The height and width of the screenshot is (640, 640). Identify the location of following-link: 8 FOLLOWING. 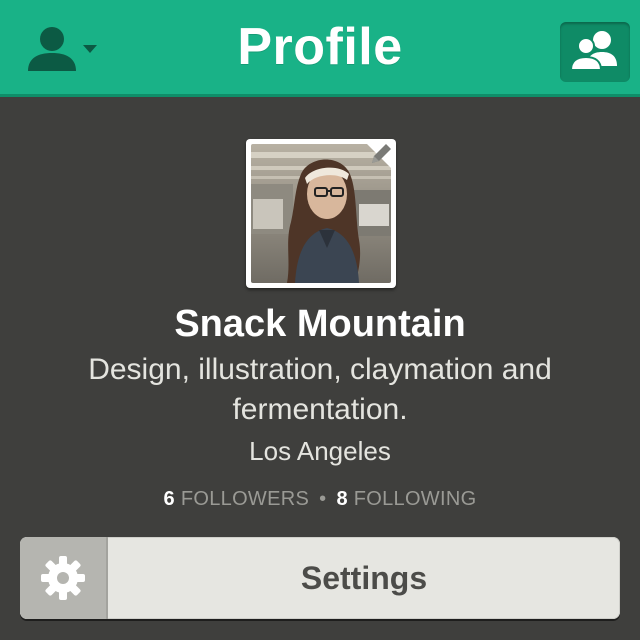
(406, 499).